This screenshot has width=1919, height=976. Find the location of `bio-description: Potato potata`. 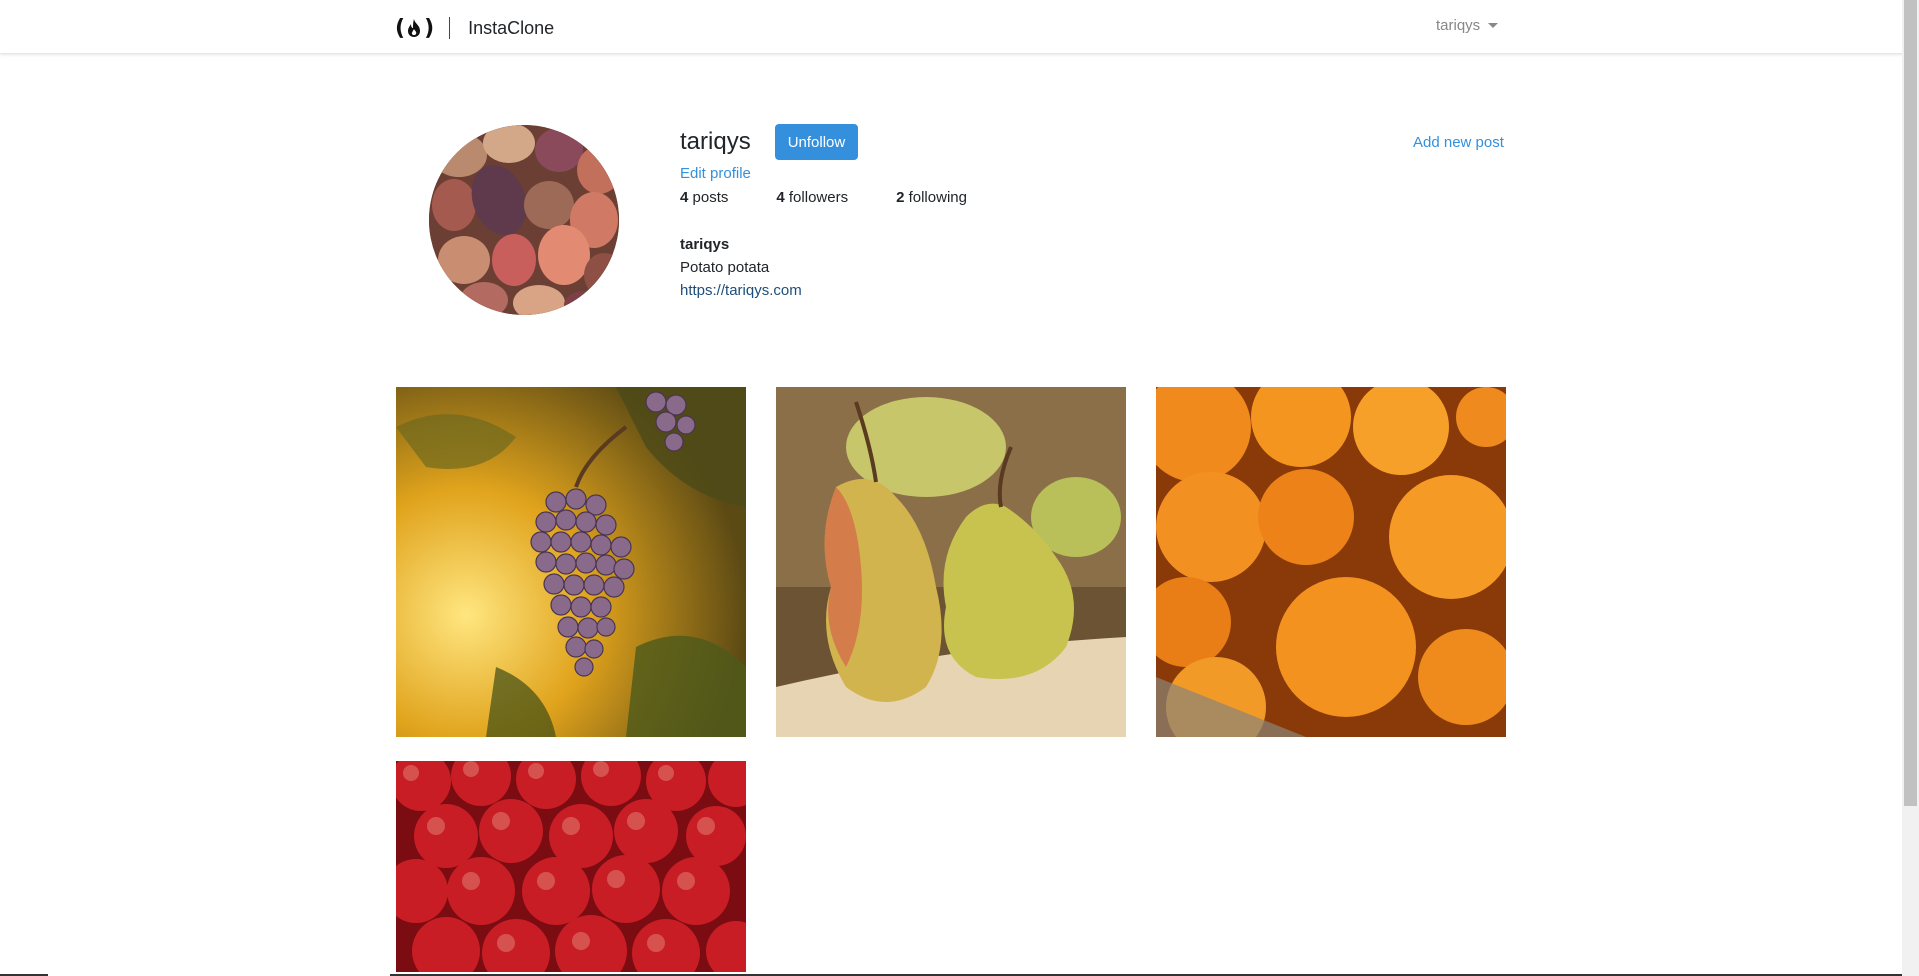

bio-description: Potato potata is located at coordinates (725, 267).